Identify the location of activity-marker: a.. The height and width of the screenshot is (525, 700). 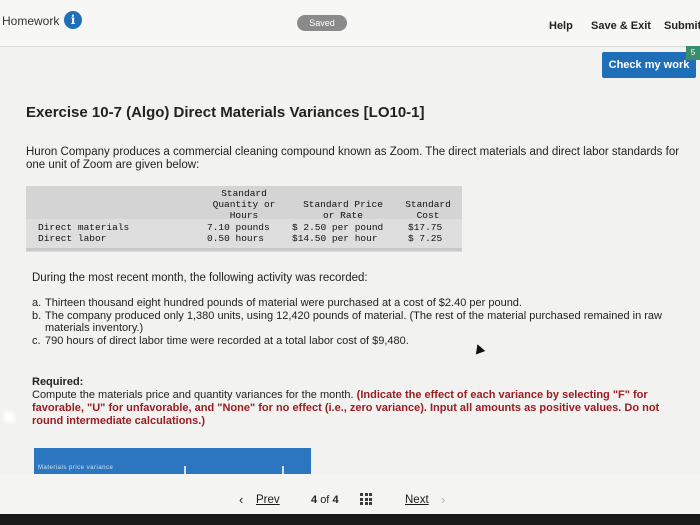
(37, 303).